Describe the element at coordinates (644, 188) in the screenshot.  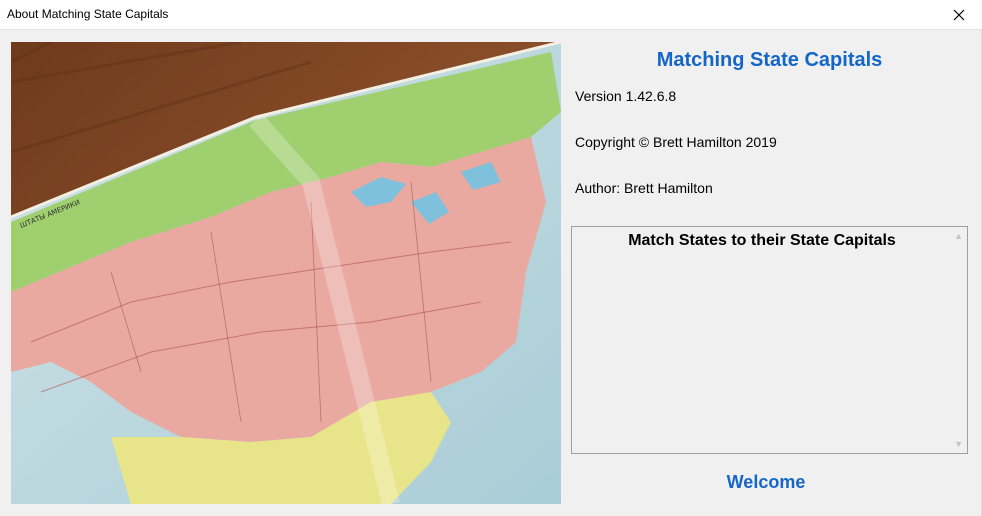
I see `author-label: Author: Brett Hamilton` at that location.